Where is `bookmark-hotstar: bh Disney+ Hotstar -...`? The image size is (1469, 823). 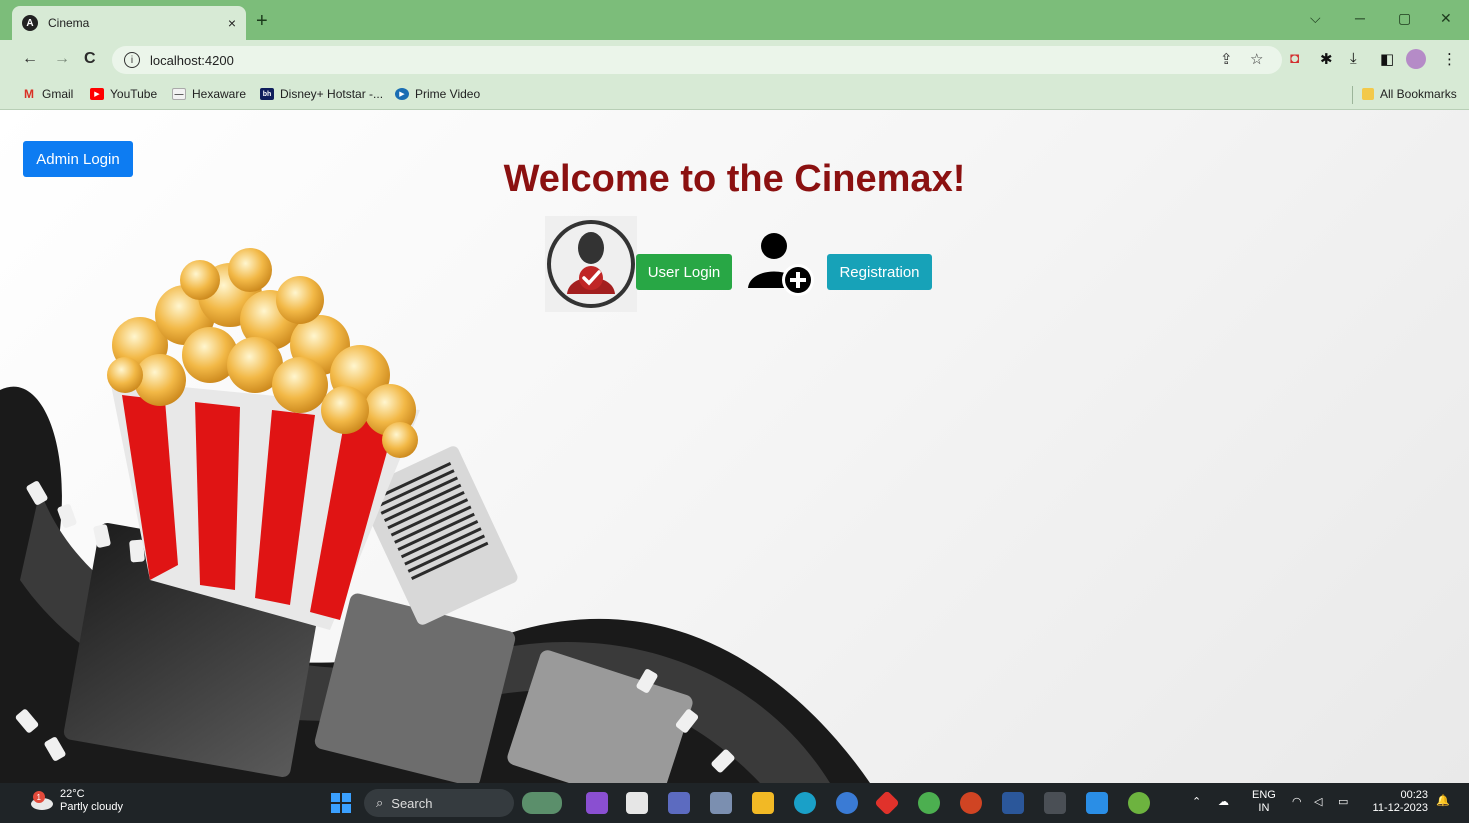 bookmark-hotstar: bh Disney+ Hotstar -... is located at coordinates (321, 94).